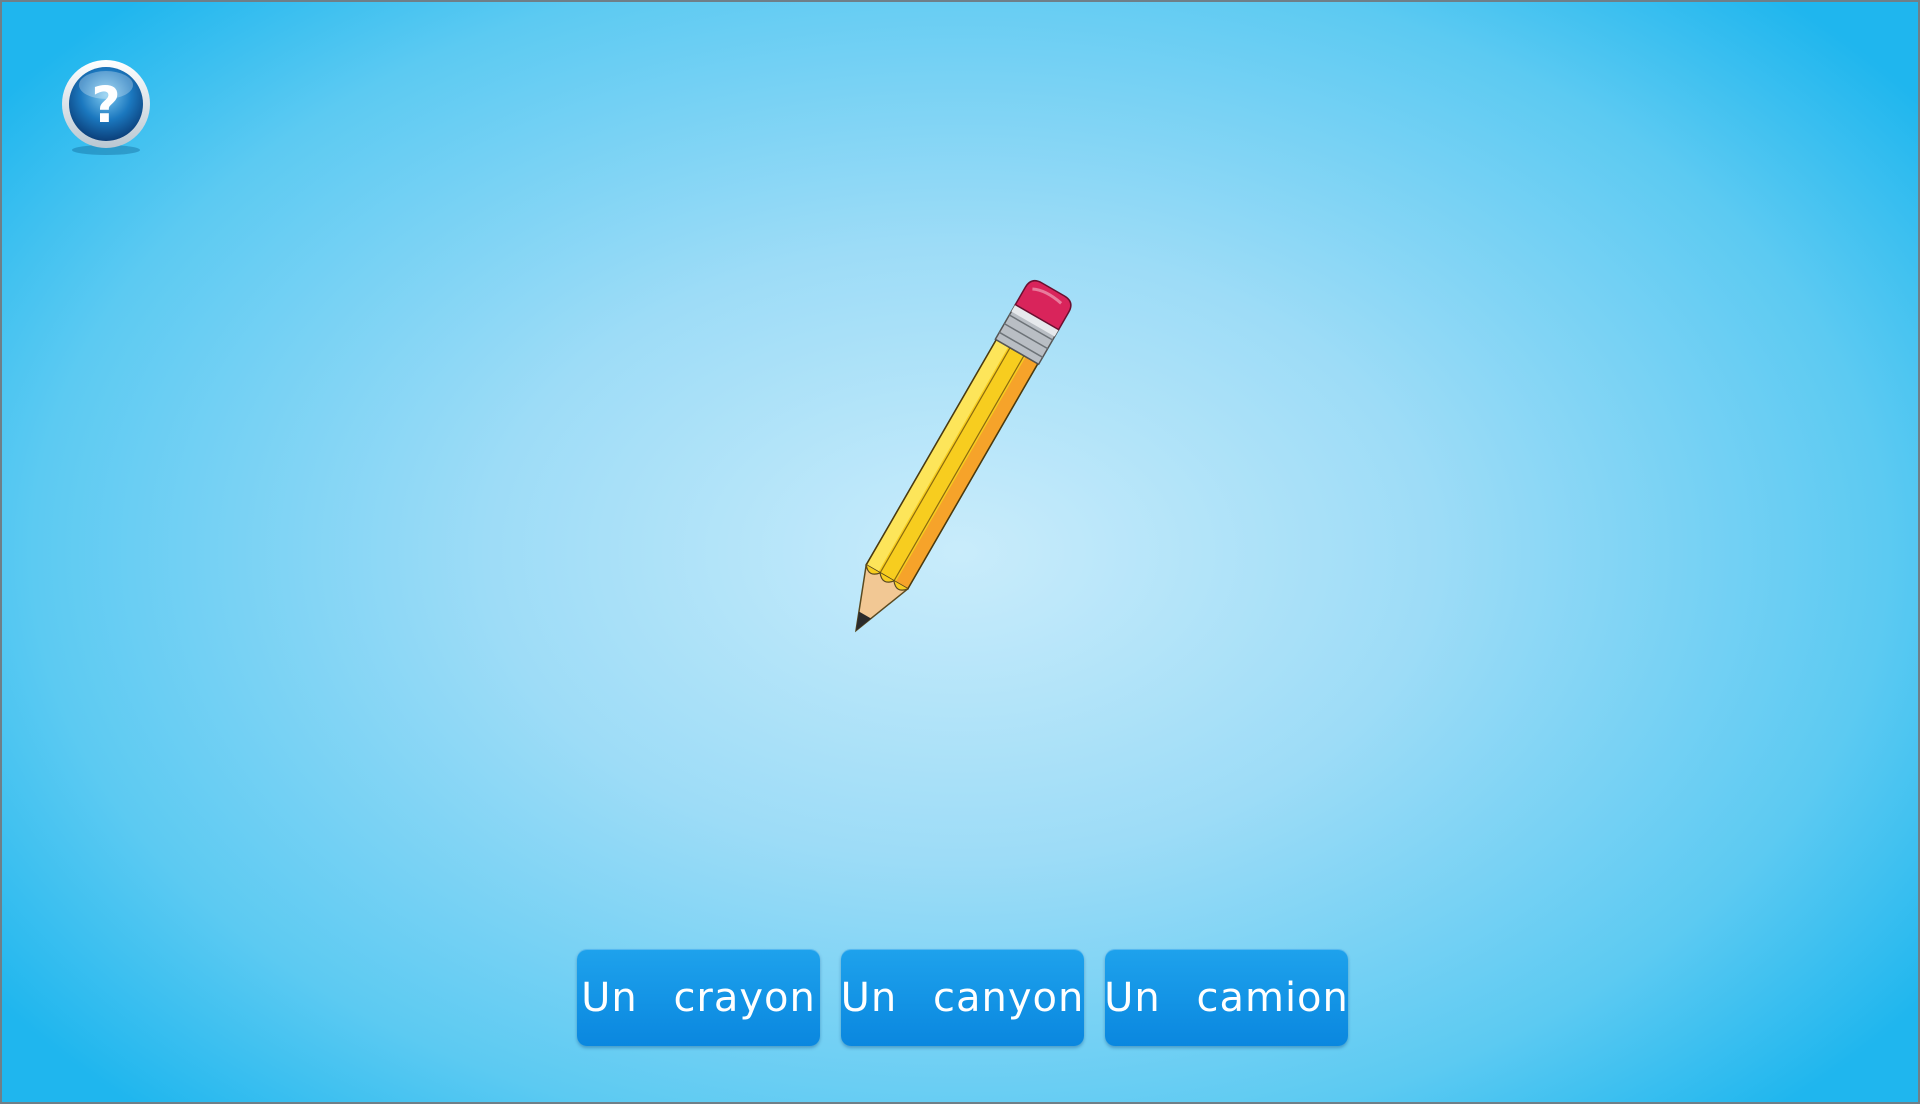 This screenshot has height=1104, width=1920. Describe the element at coordinates (1226, 997) in the screenshot. I see `answer-button-camion: Un camion` at that location.